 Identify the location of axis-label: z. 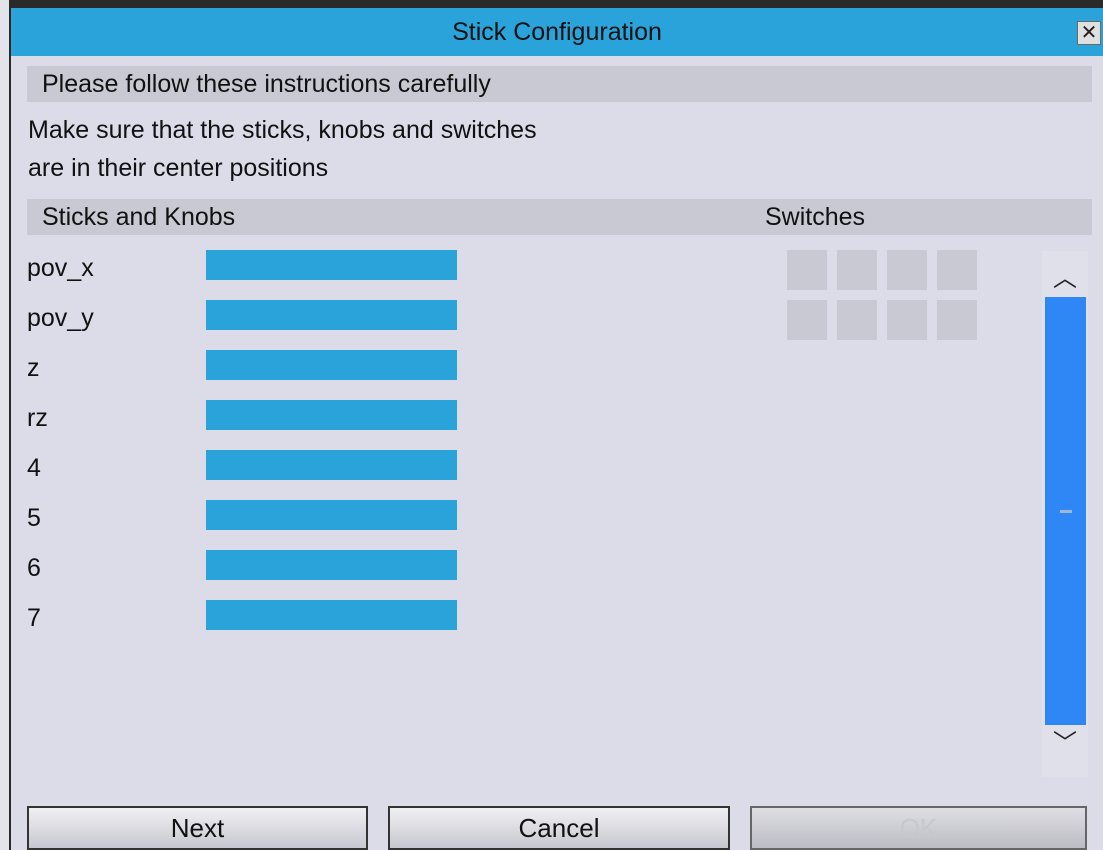
(33, 368).